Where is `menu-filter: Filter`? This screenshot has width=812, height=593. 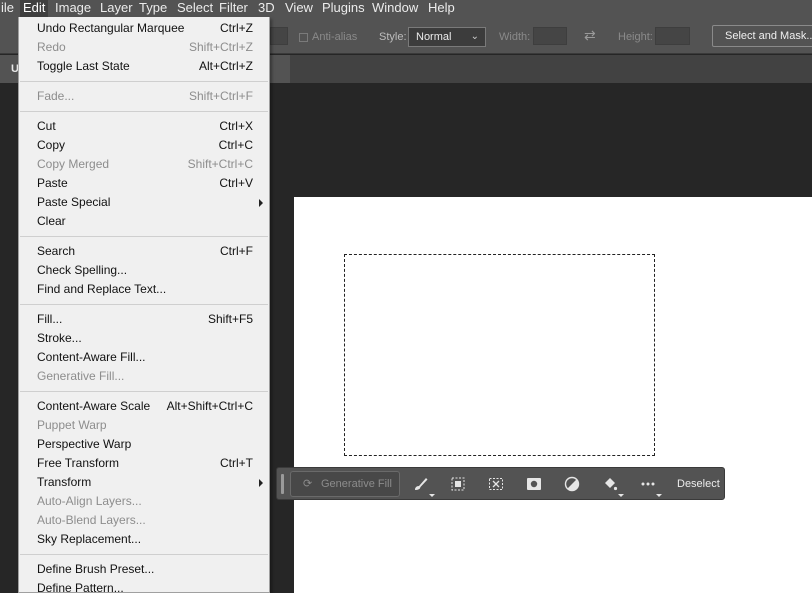
menu-filter: Filter is located at coordinates (233, 8).